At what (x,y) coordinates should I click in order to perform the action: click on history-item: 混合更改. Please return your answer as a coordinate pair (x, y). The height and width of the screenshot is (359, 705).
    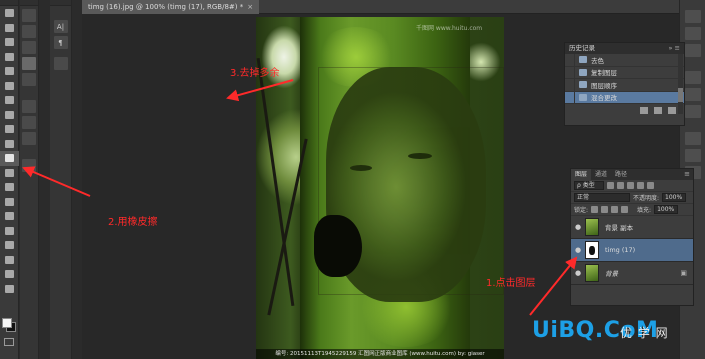
    Looking at the image, I should click on (624, 97).